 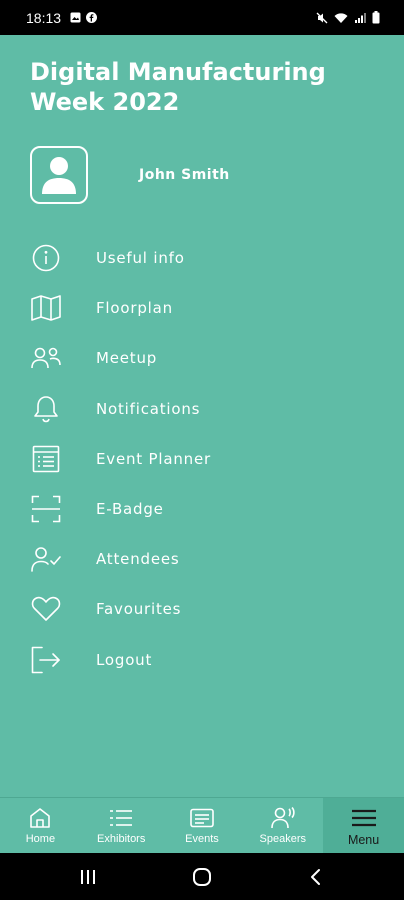 What do you see at coordinates (46, 258) in the screenshot?
I see `info-icon` at bounding box center [46, 258].